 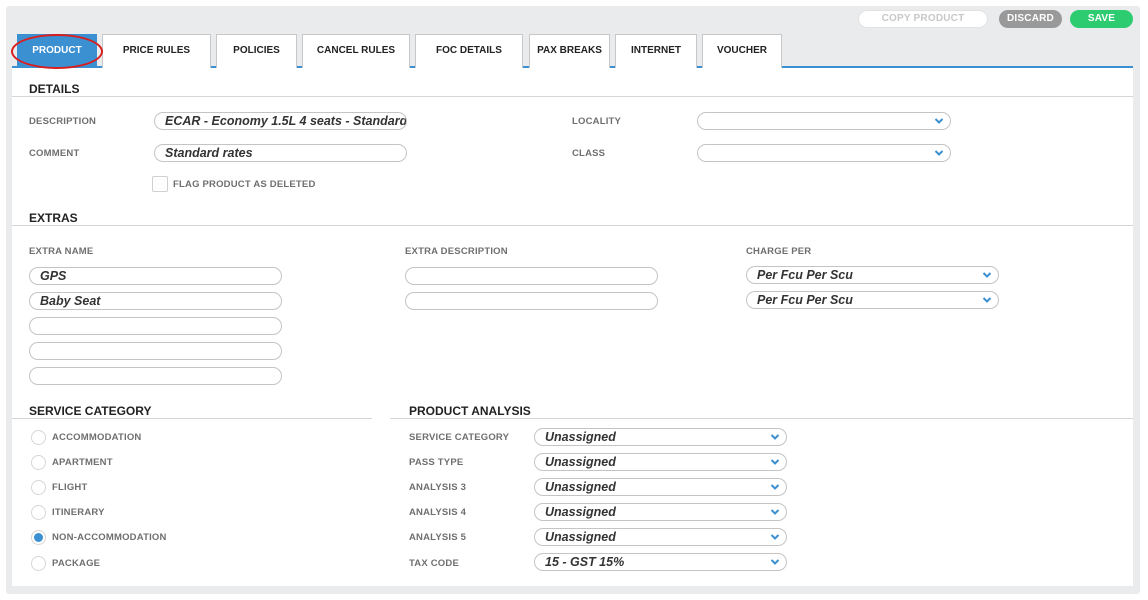 What do you see at coordinates (456, 251) in the screenshot?
I see `extra-description-header: EXTRA DESCRIPTION` at bounding box center [456, 251].